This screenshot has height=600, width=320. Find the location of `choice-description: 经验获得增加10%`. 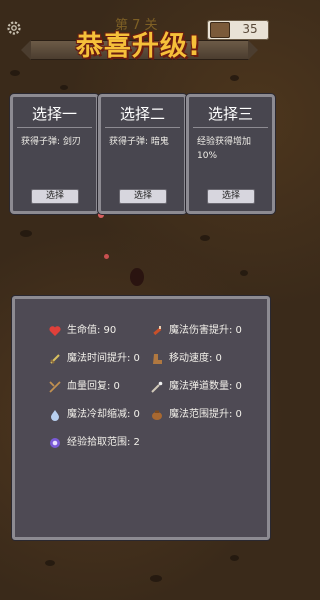

choice-description: 经验获得增加10% is located at coordinates (224, 149).